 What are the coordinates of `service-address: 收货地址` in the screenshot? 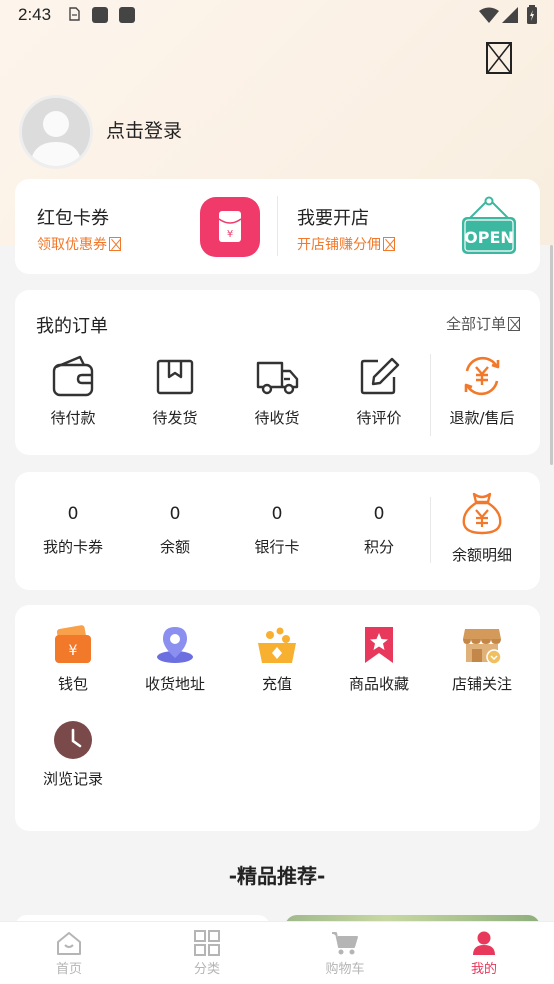 It's located at (175, 659).